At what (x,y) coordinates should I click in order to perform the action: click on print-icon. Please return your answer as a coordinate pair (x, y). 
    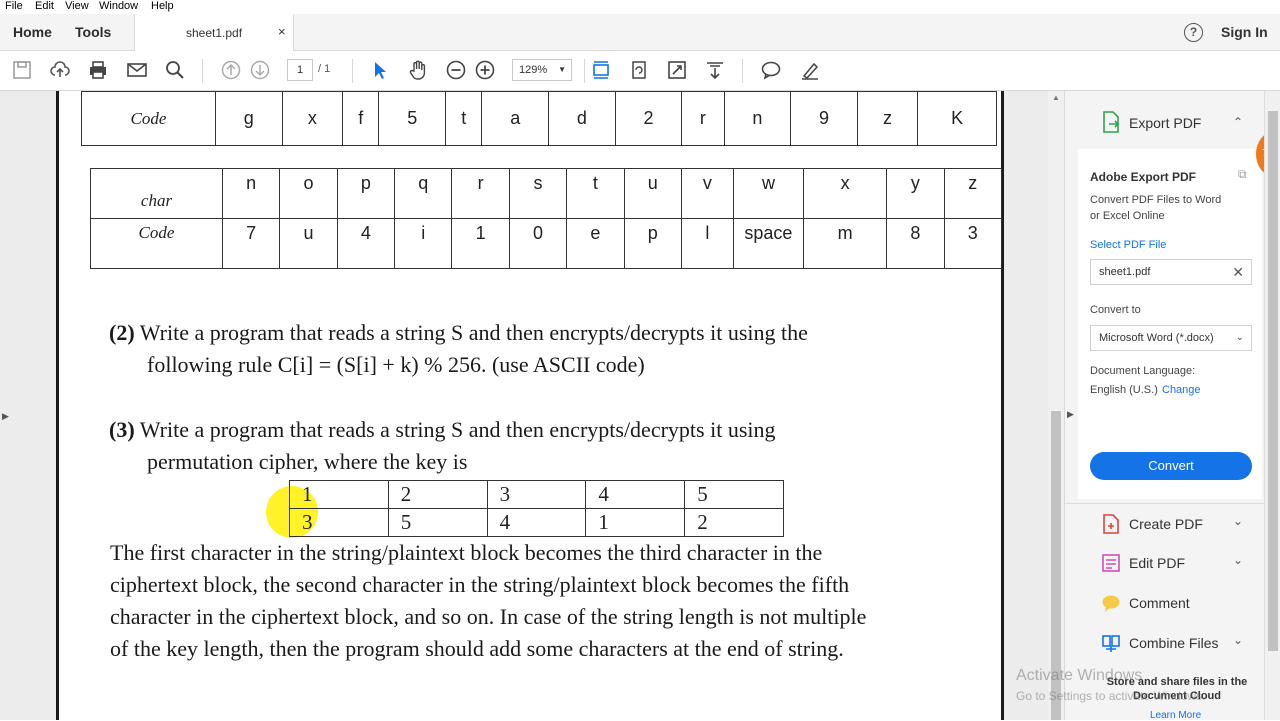
    Looking at the image, I should click on (98, 70).